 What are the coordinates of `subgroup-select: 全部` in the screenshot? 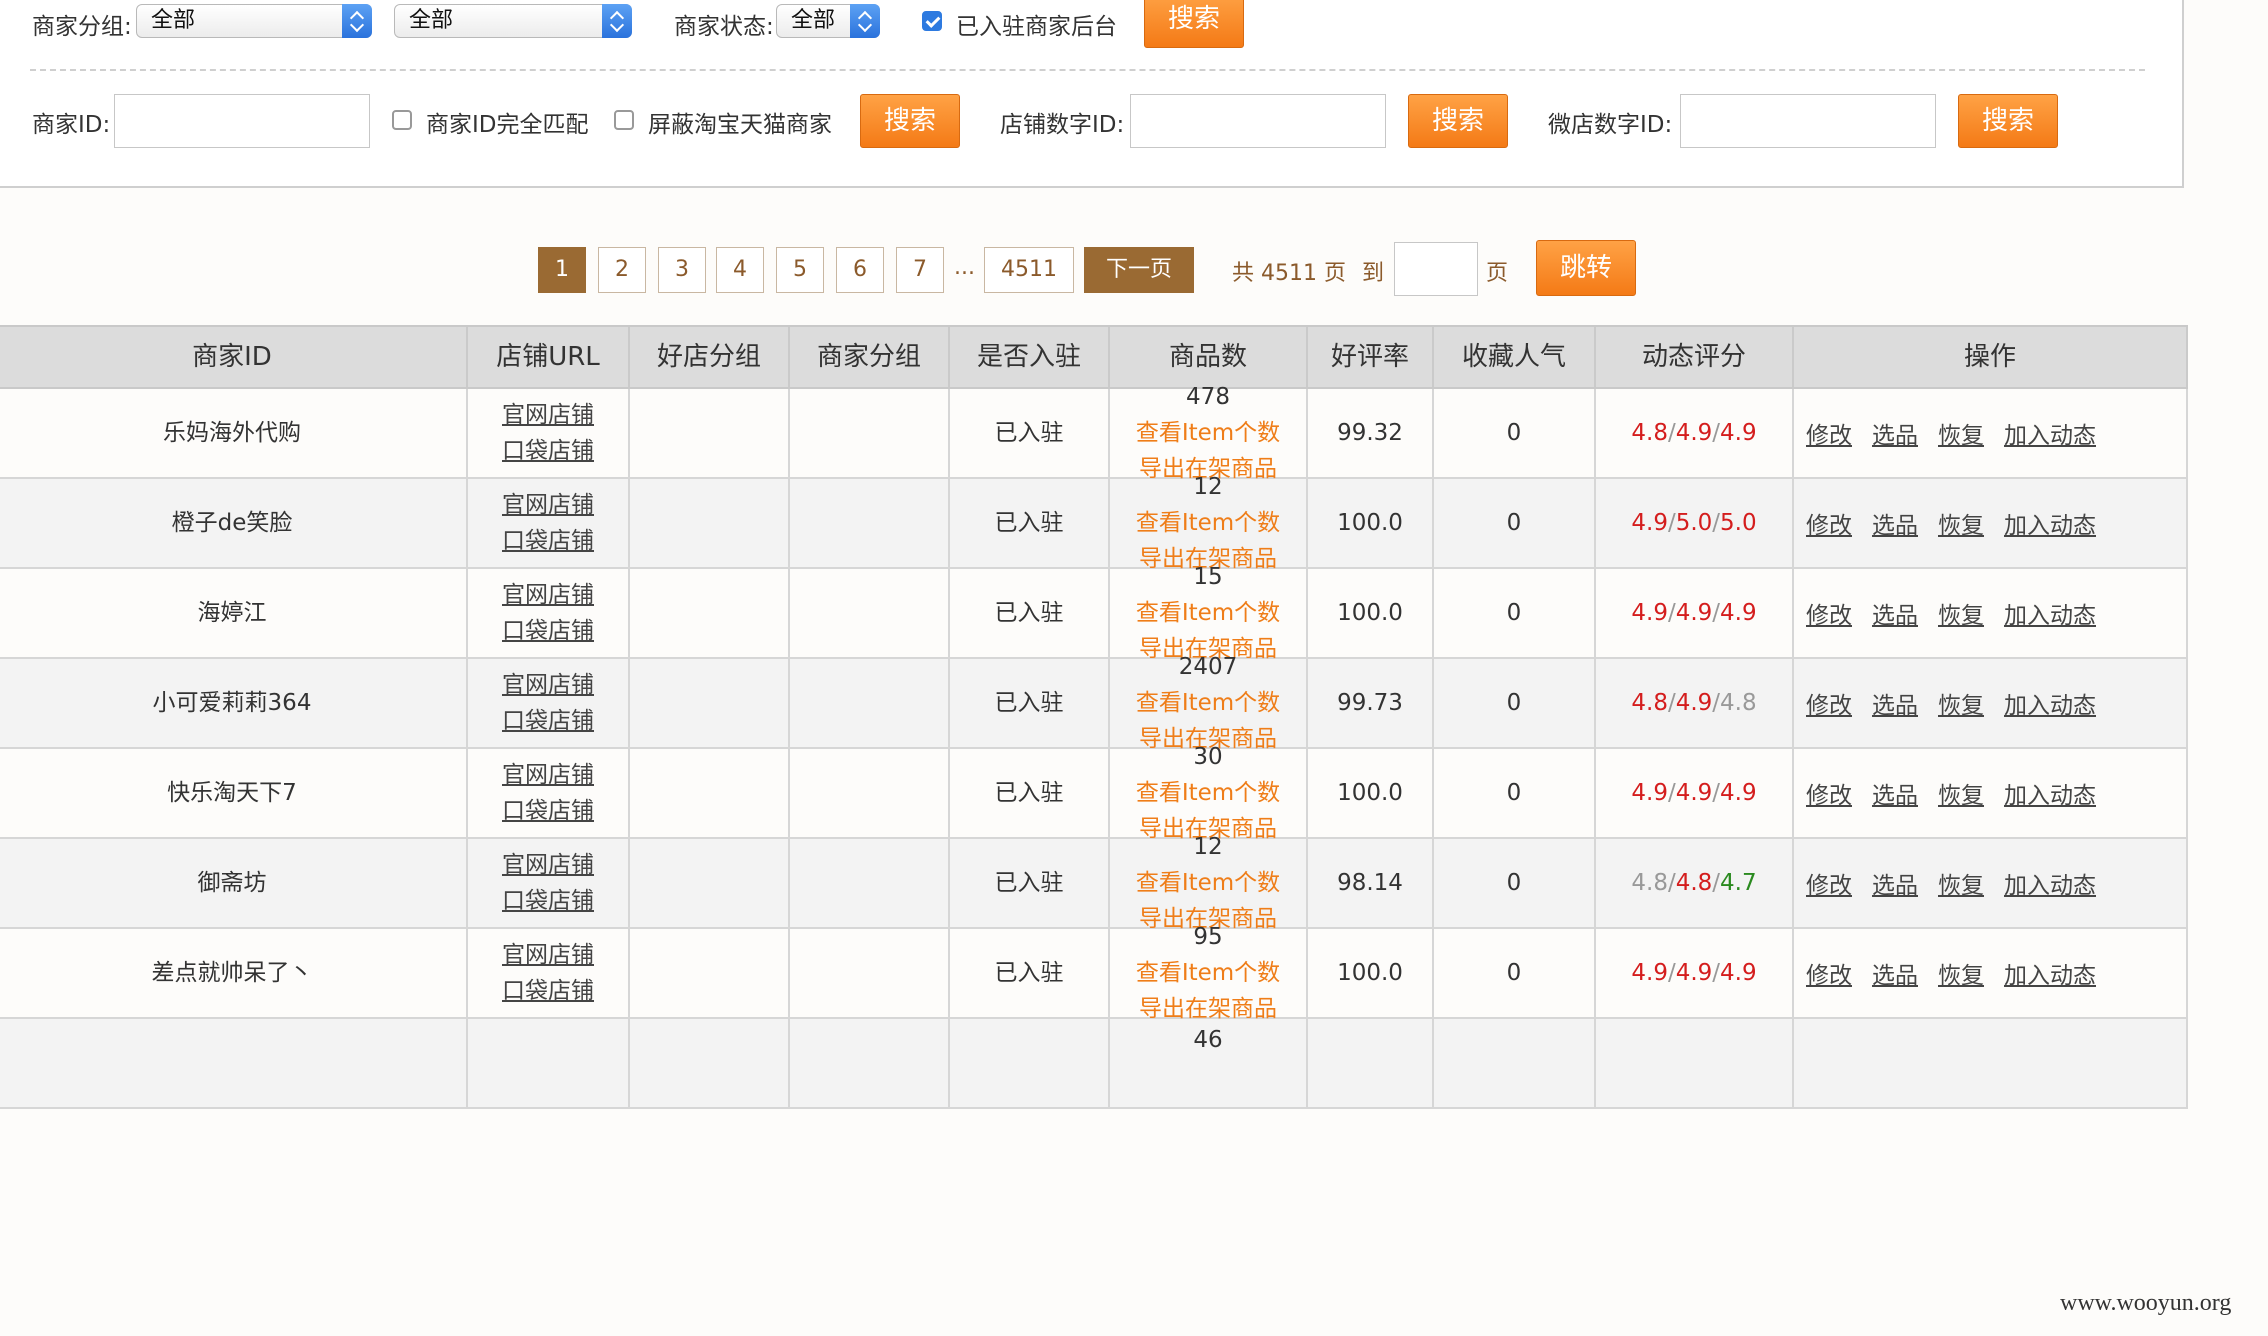 It's located at (513, 21).